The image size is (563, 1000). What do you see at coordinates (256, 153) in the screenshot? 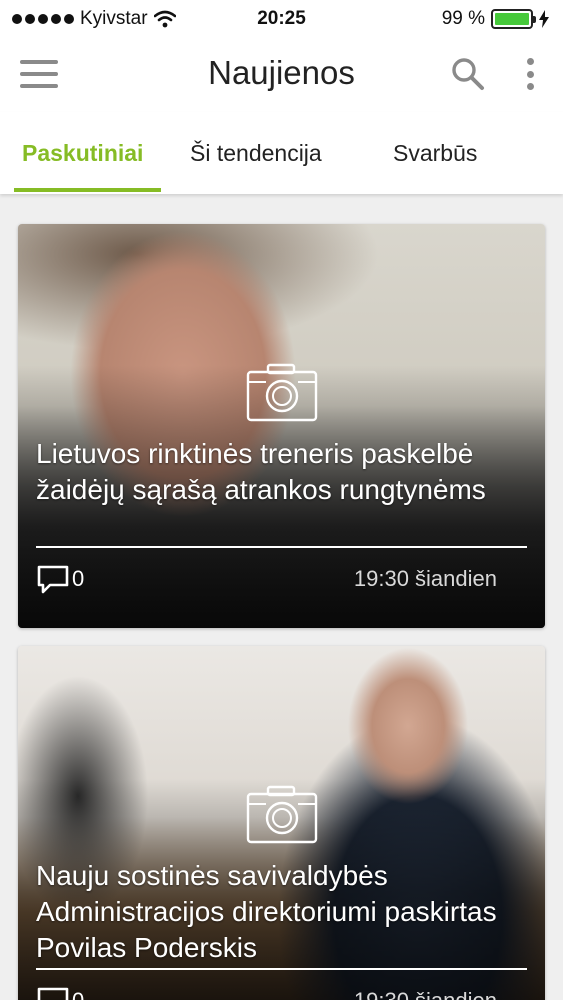
I see `tab-si-tendencija: Ši tendencija` at bounding box center [256, 153].